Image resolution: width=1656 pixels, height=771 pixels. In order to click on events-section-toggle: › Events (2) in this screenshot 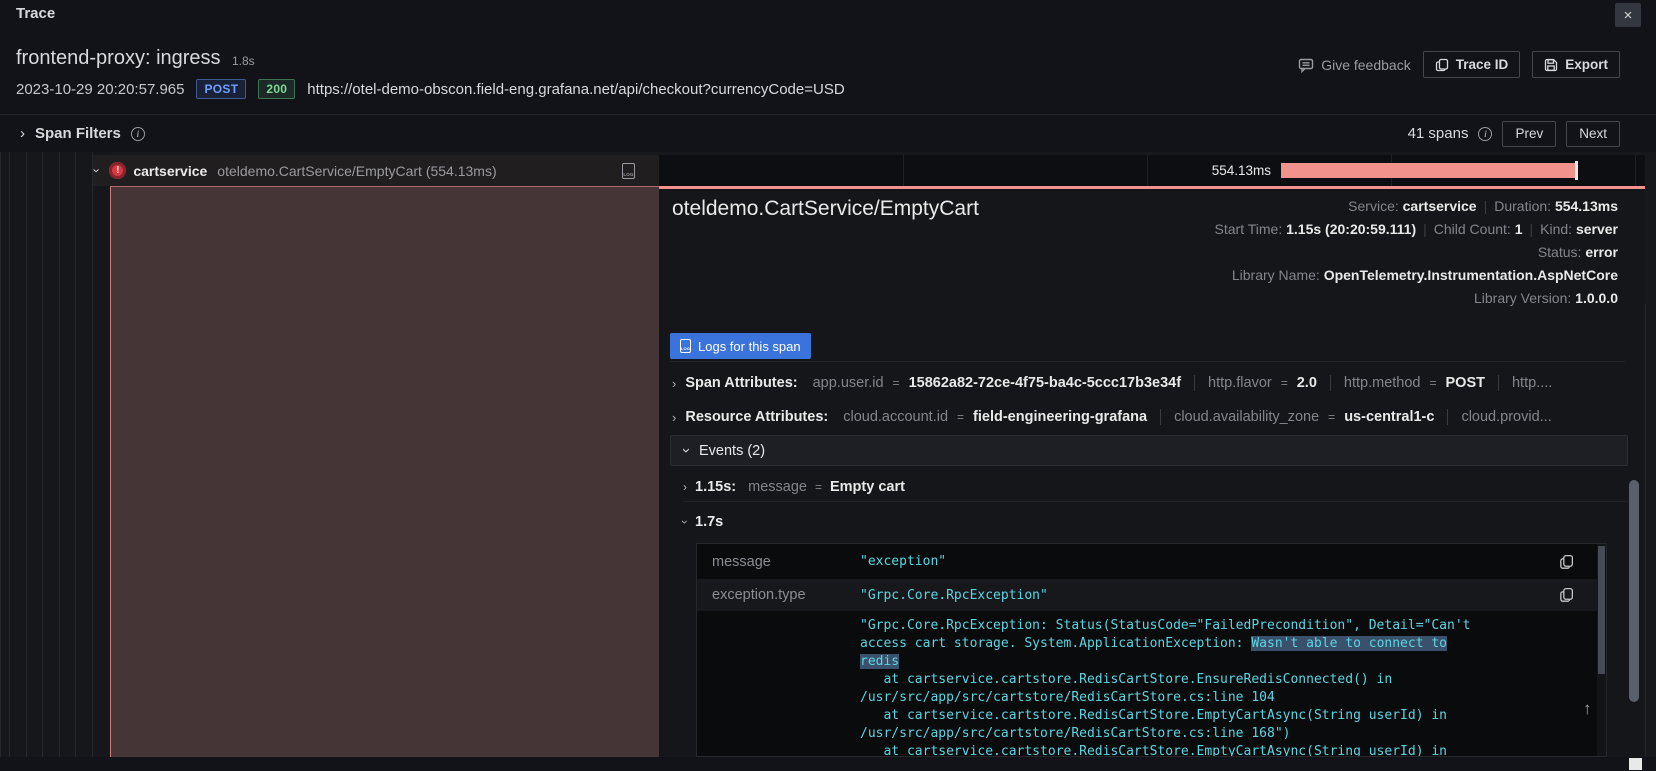, I will do `click(1149, 450)`.